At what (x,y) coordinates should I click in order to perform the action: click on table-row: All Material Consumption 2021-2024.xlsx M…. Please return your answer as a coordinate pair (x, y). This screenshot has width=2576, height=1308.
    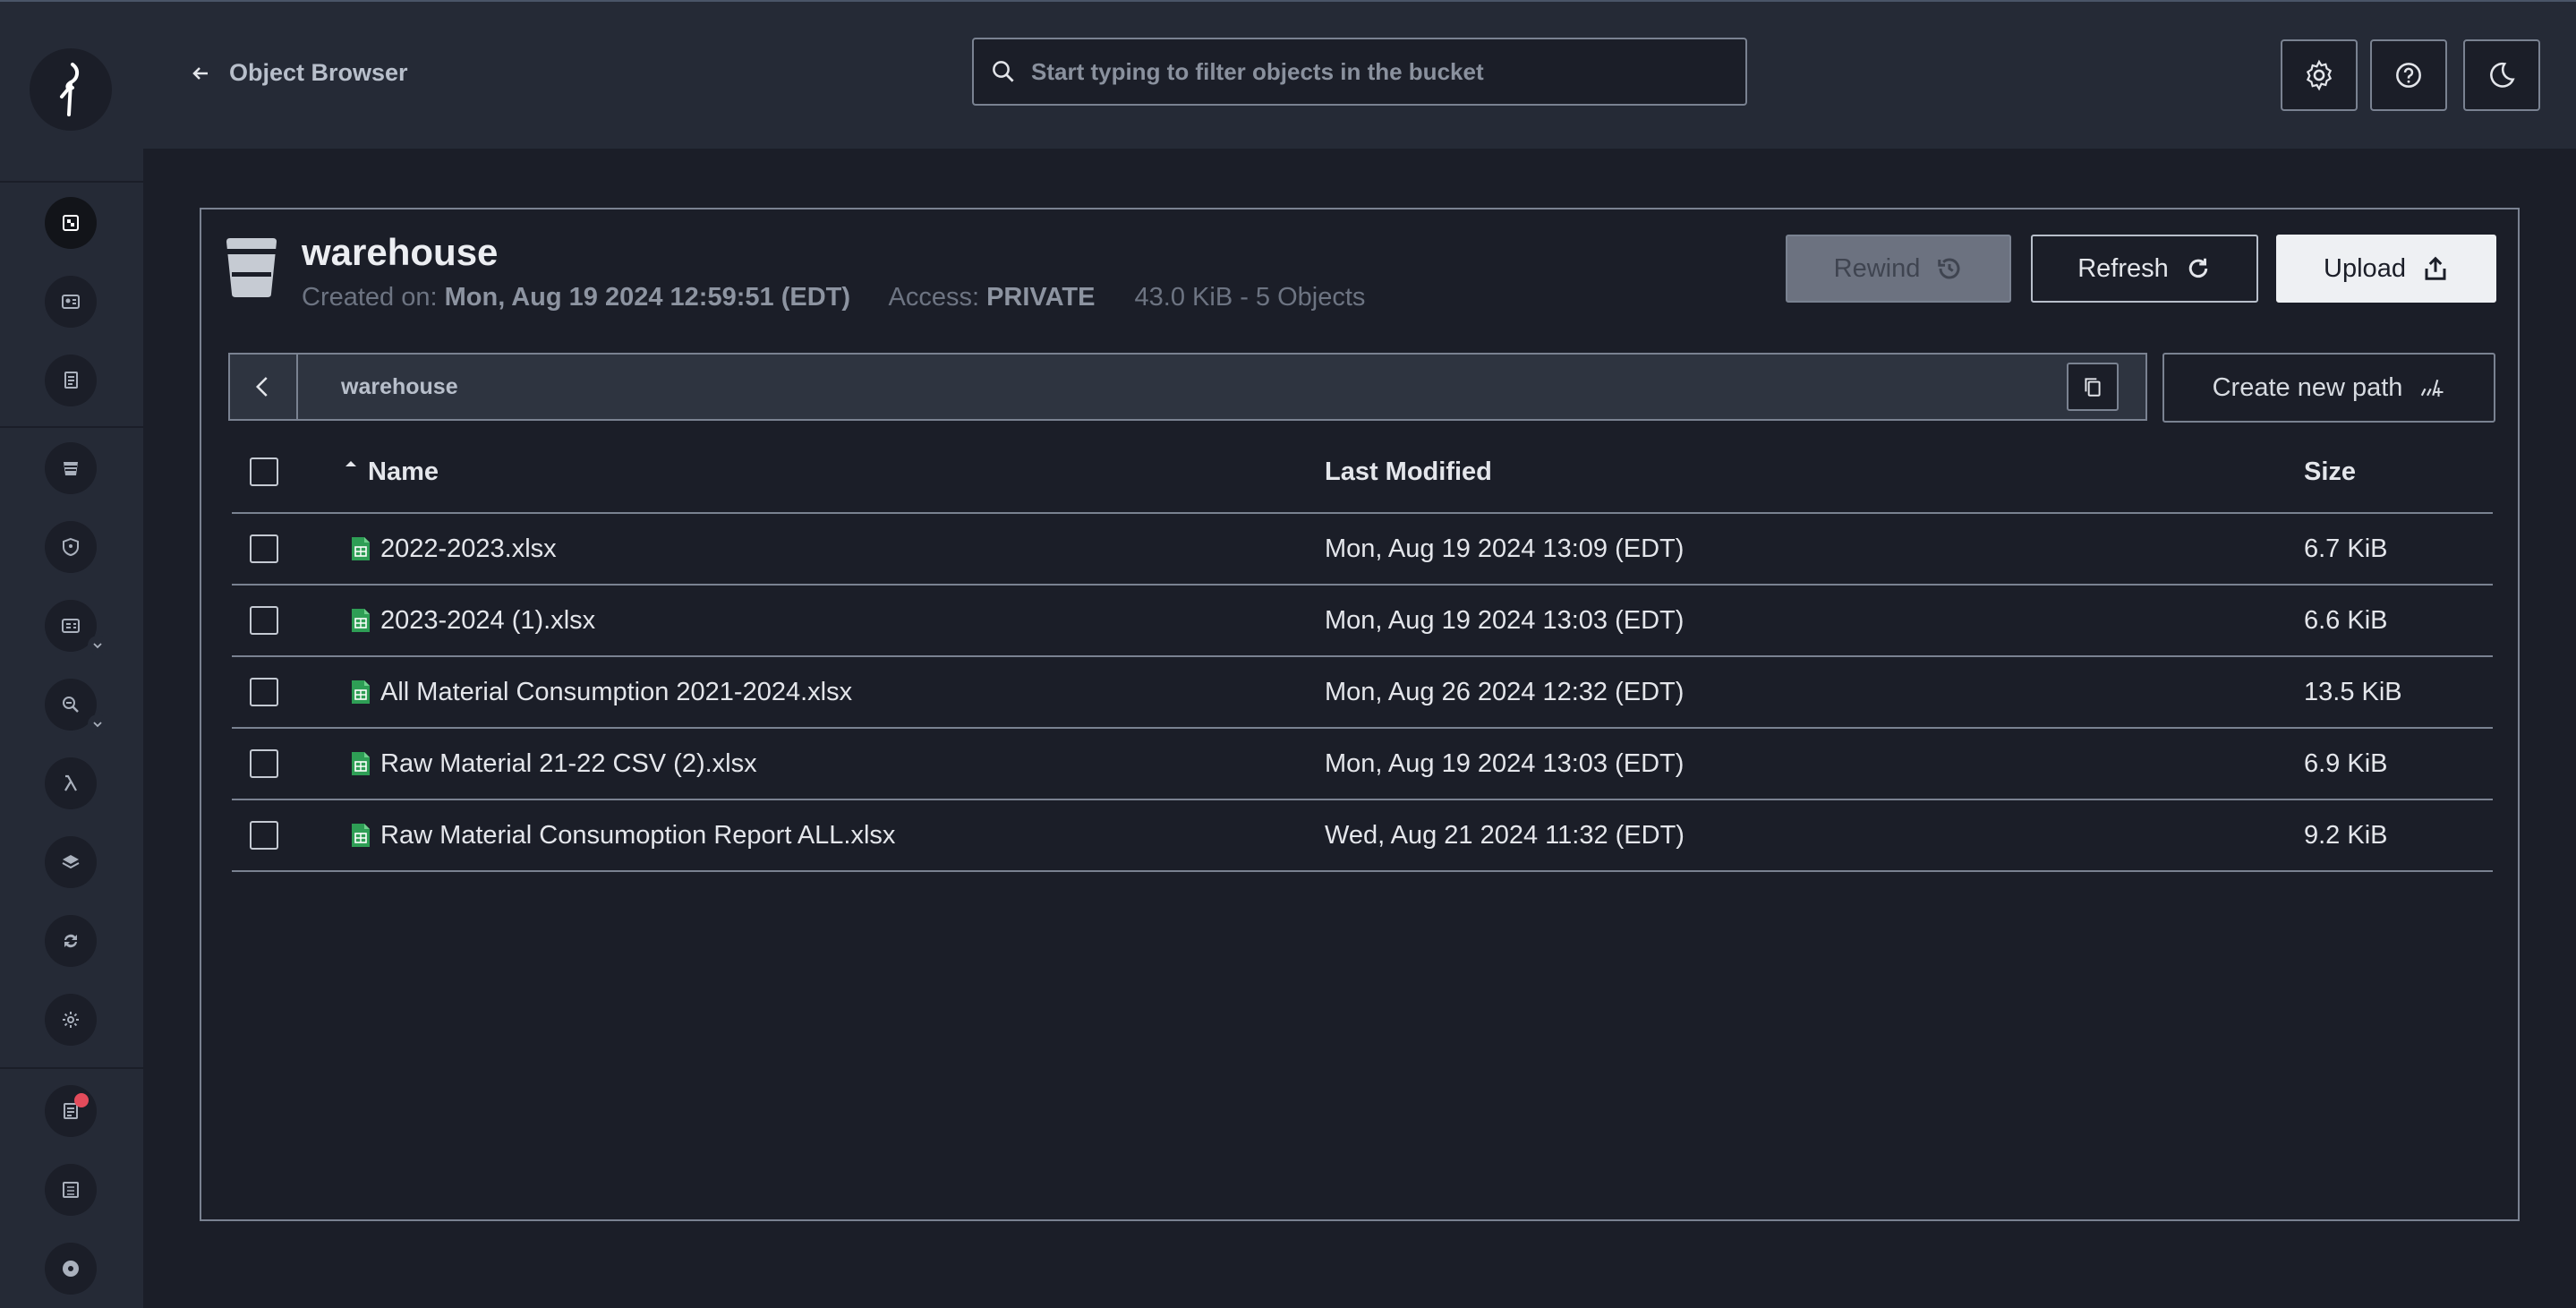
    Looking at the image, I should click on (1362, 693).